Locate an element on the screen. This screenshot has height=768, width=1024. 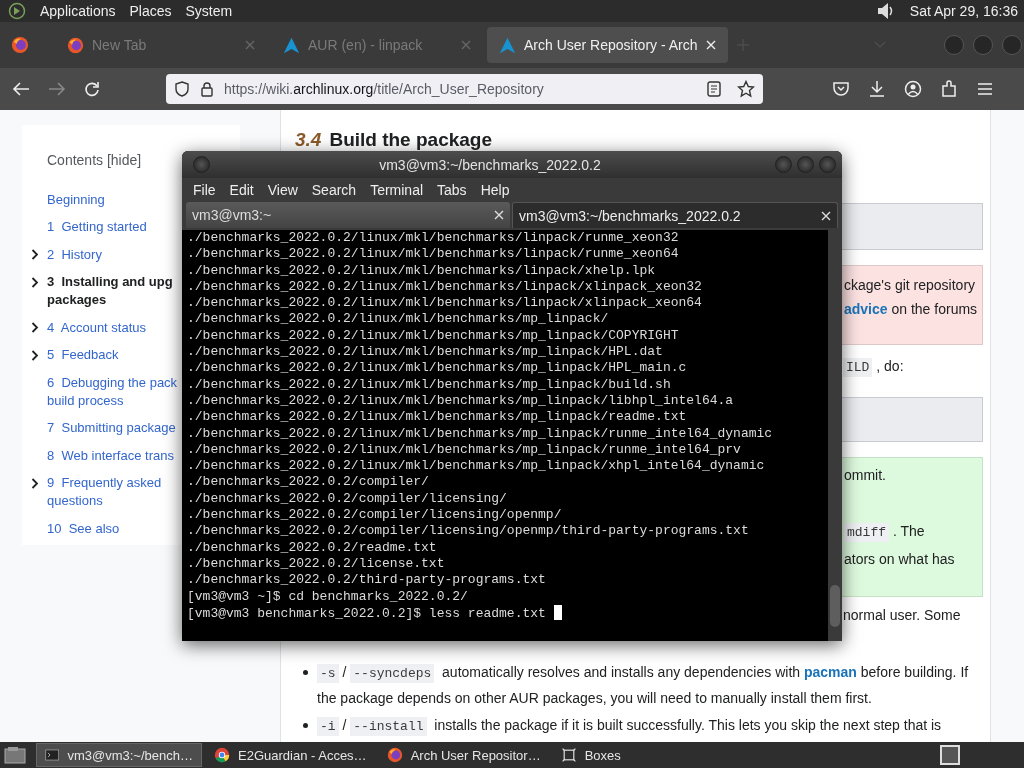
menu-icon is located at coordinates (985, 89).